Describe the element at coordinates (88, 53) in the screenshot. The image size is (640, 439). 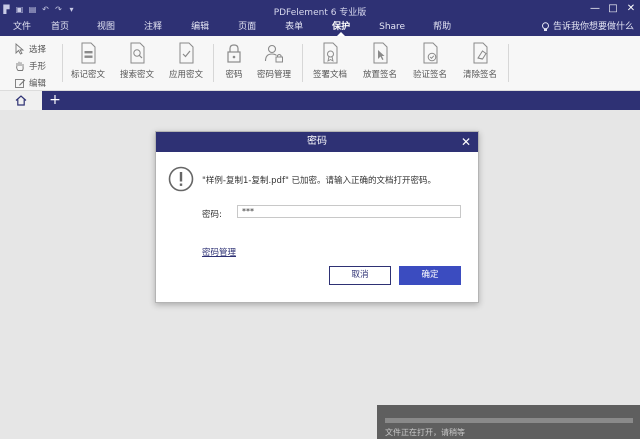
I see `mark-redaction-icon` at that location.